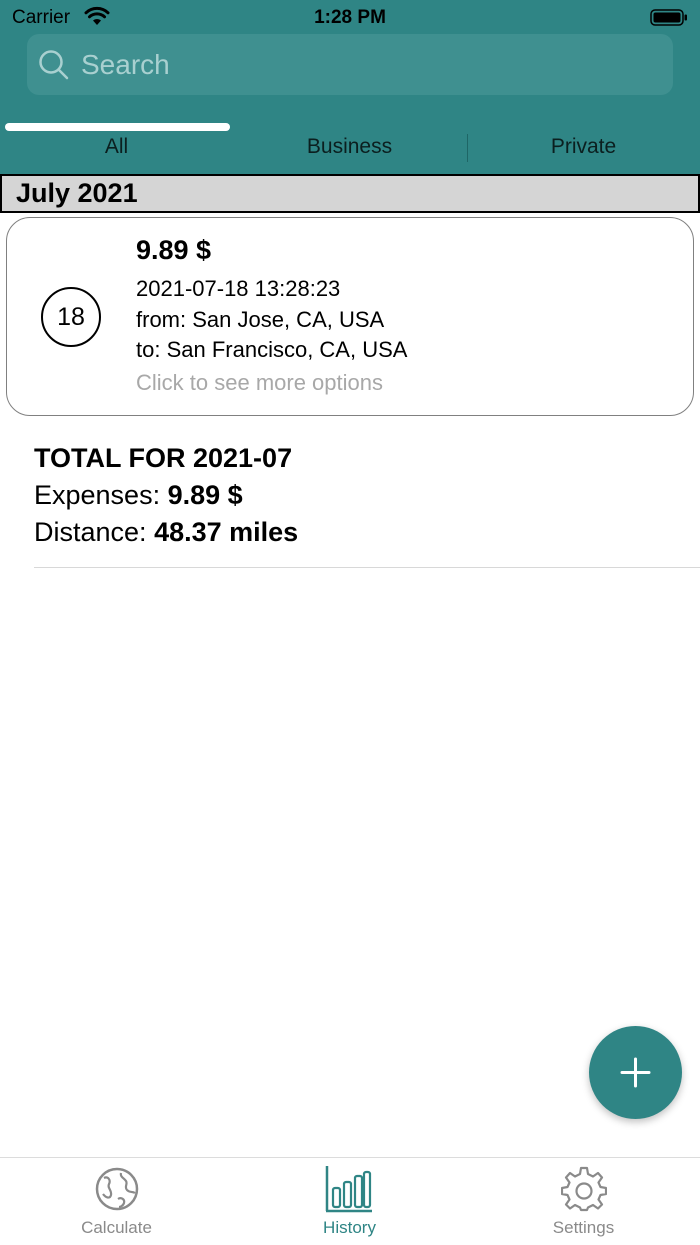 This screenshot has width=700, height=1245. Describe the element at coordinates (97, 495) in the screenshot. I see `expenses-label: Expenses:` at that location.